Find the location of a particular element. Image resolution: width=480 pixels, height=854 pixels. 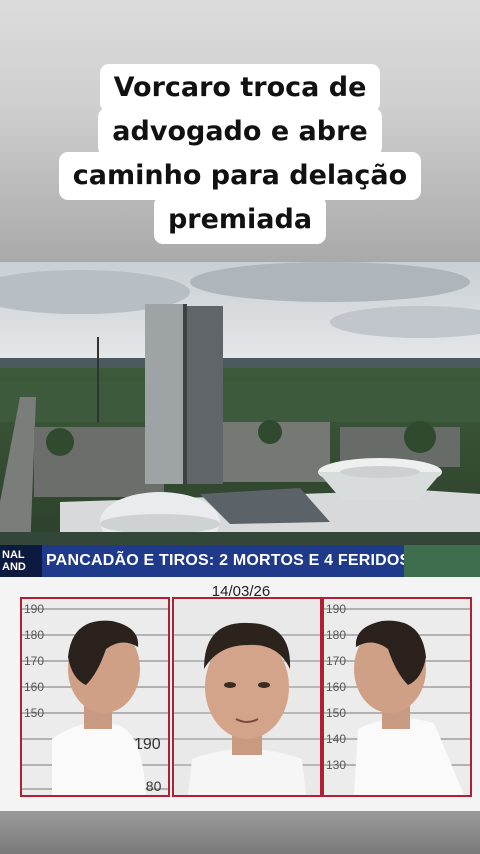

ticker-background-strip is located at coordinates (442, 561).